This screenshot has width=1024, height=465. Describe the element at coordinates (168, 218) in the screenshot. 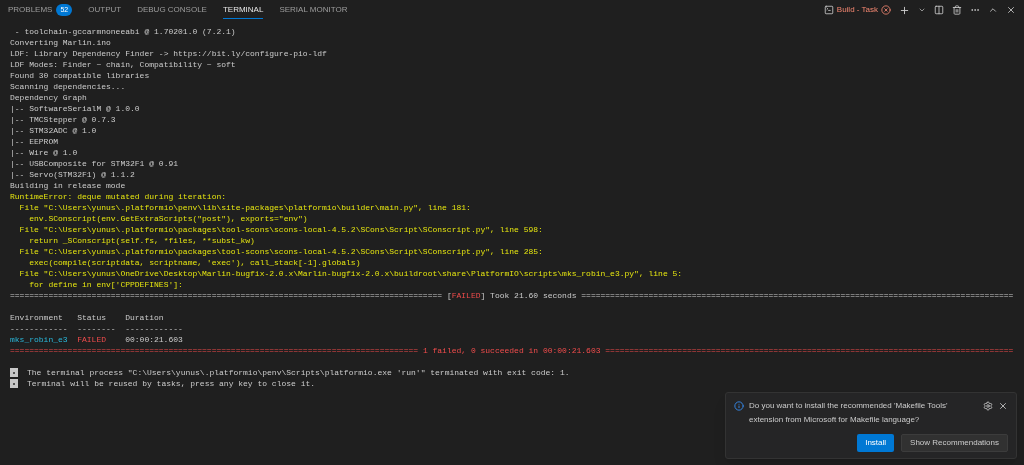

I see `terminal-line: env.SConscript(env.GetExtraScripts("post"), exports="env")` at that location.